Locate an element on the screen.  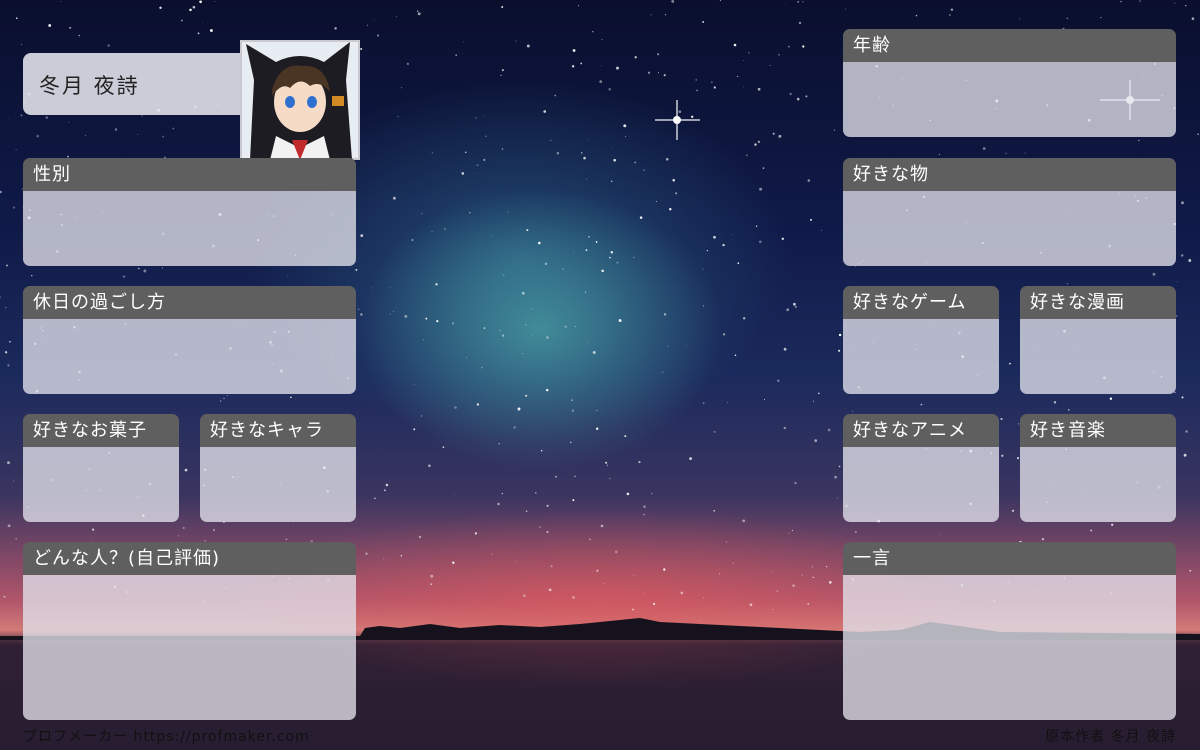
panel-age: 年齢 is located at coordinates (1009, 83).